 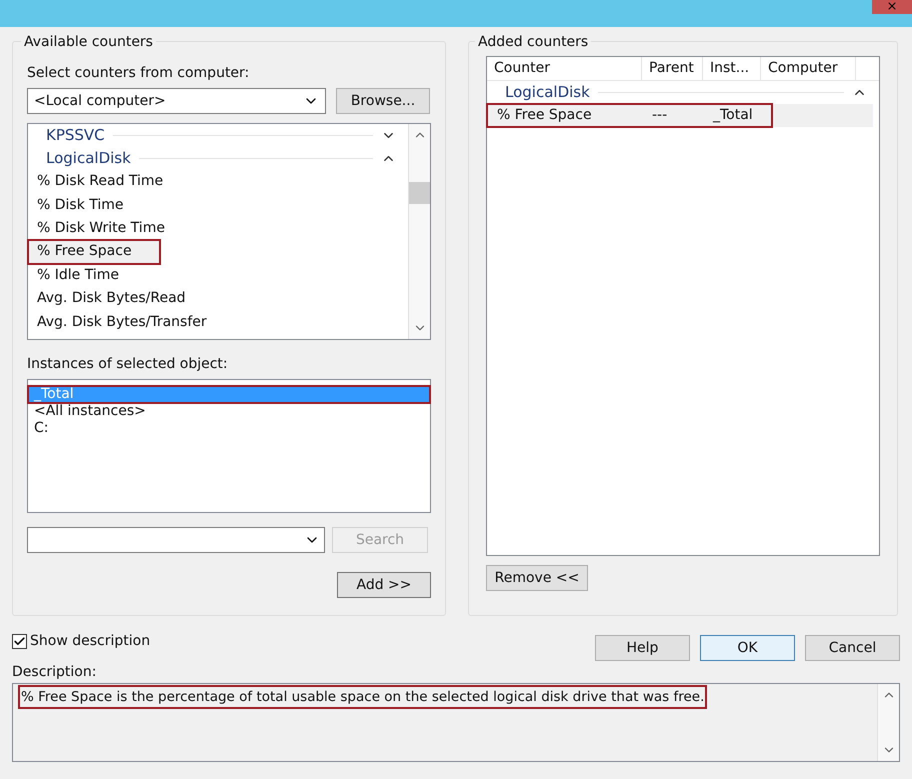 What do you see at coordinates (808, 68) in the screenshot?
I see `column-header: Computer` at bounding box center [808, 68].